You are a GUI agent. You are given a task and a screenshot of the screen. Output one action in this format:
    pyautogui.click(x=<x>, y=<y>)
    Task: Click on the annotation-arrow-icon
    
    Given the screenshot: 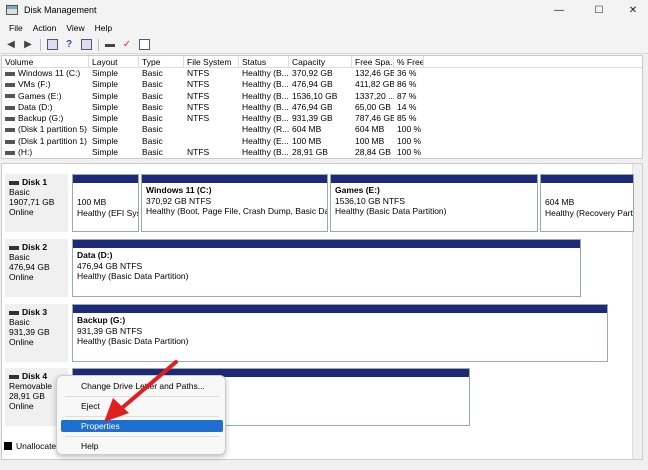 What is the action you would take?
    pyautogui.click(x=141, y=391)
    